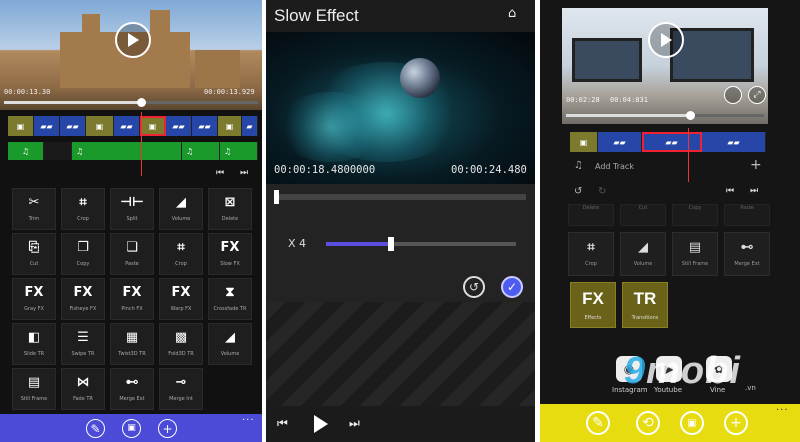  Describe the element at coordinates (181, 344) in the screenshot. I see `tool-tile-fold3d-tr: ▩ Fold3D TR` at that location.